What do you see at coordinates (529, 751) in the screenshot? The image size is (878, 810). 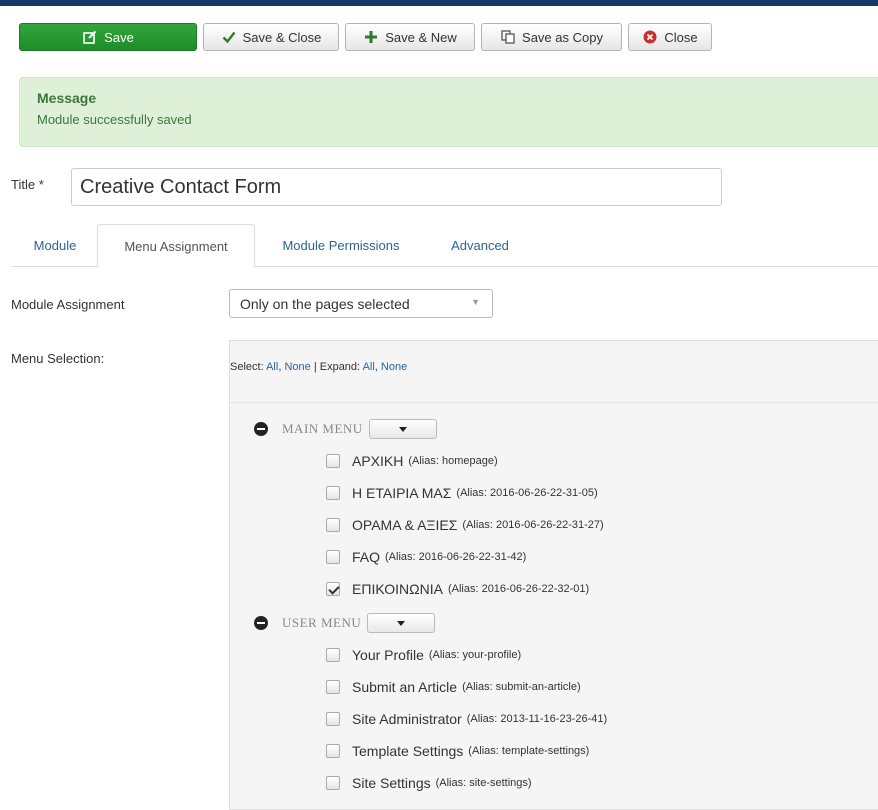 I see `menu-item-alias: (Alias: template-settings)` at bounding box center [529, 751].